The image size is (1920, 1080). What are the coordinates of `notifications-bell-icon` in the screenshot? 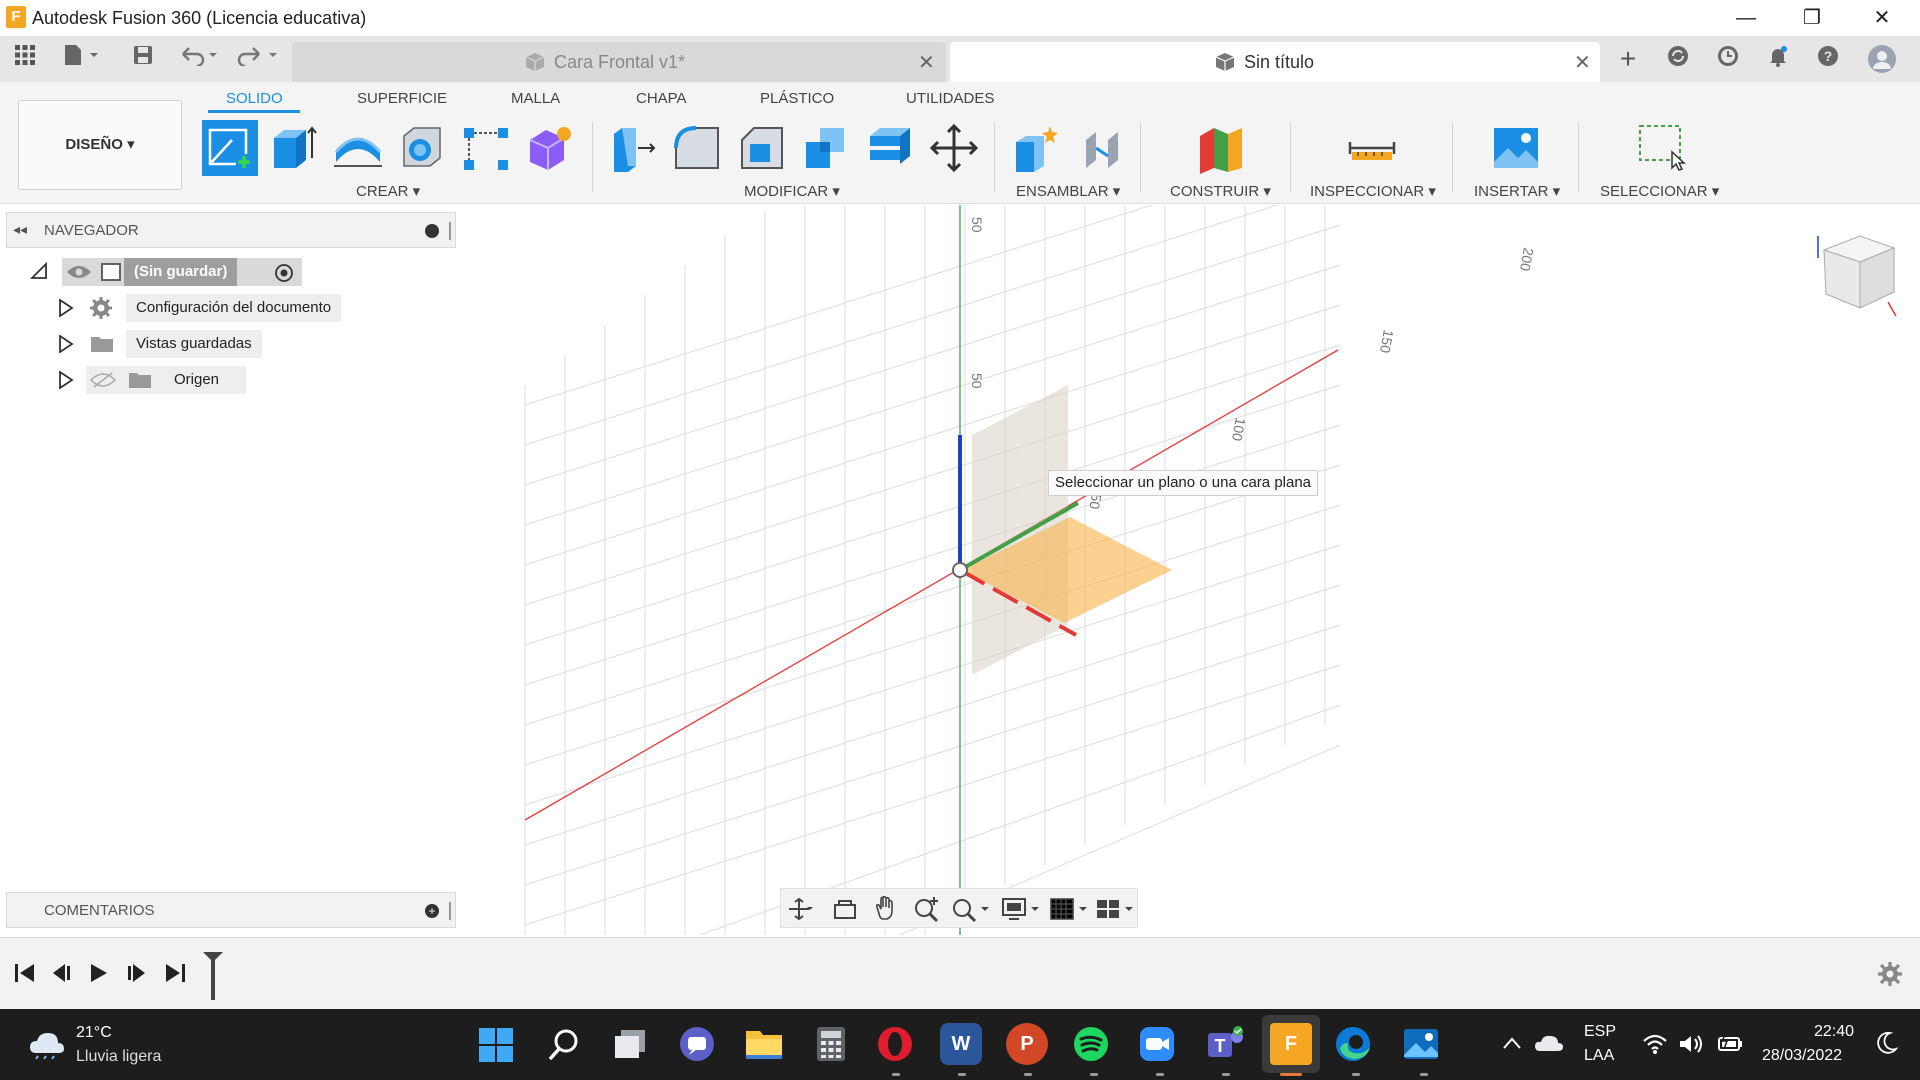 It's located at (1778, 59).